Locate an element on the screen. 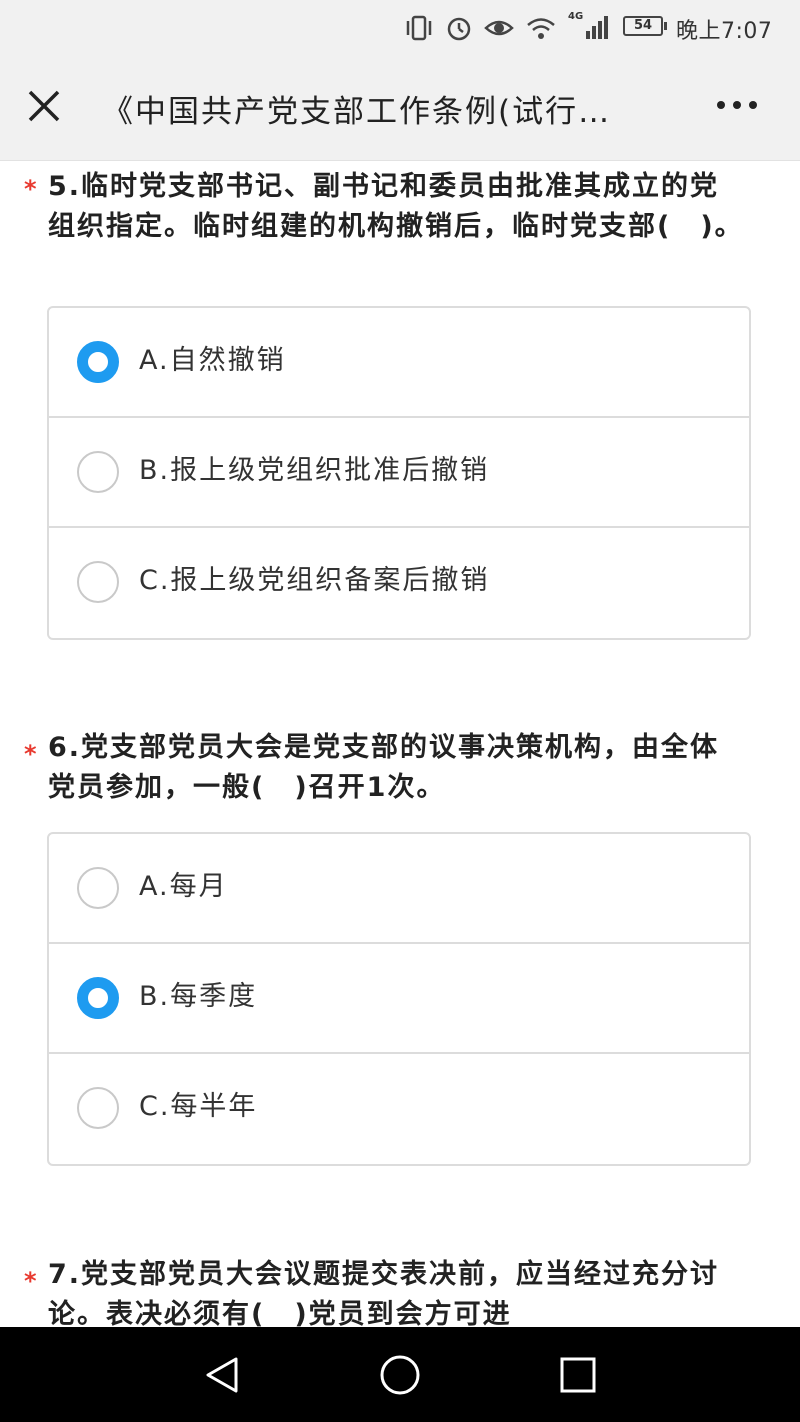 This screenshot has height=1422, width=800. option-c: C.报上级党组织备案后撤销 is located at coordinates (399, 583).